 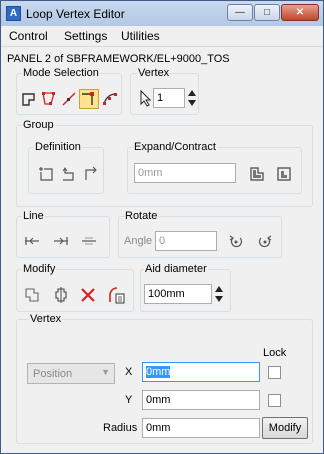 What do you see at coordinates (32, 295) in the screenshot?
I see `modify-shape-icon` at bounding box center [32, 295].